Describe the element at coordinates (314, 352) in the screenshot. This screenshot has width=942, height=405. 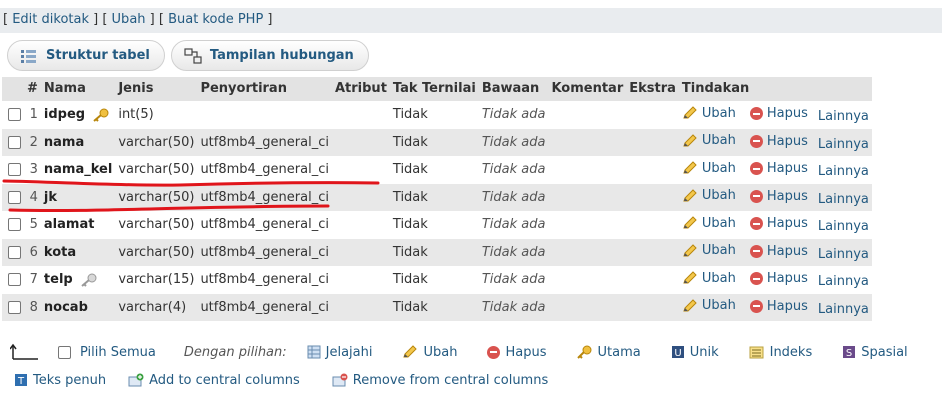
I see `browse-icon` at that location.